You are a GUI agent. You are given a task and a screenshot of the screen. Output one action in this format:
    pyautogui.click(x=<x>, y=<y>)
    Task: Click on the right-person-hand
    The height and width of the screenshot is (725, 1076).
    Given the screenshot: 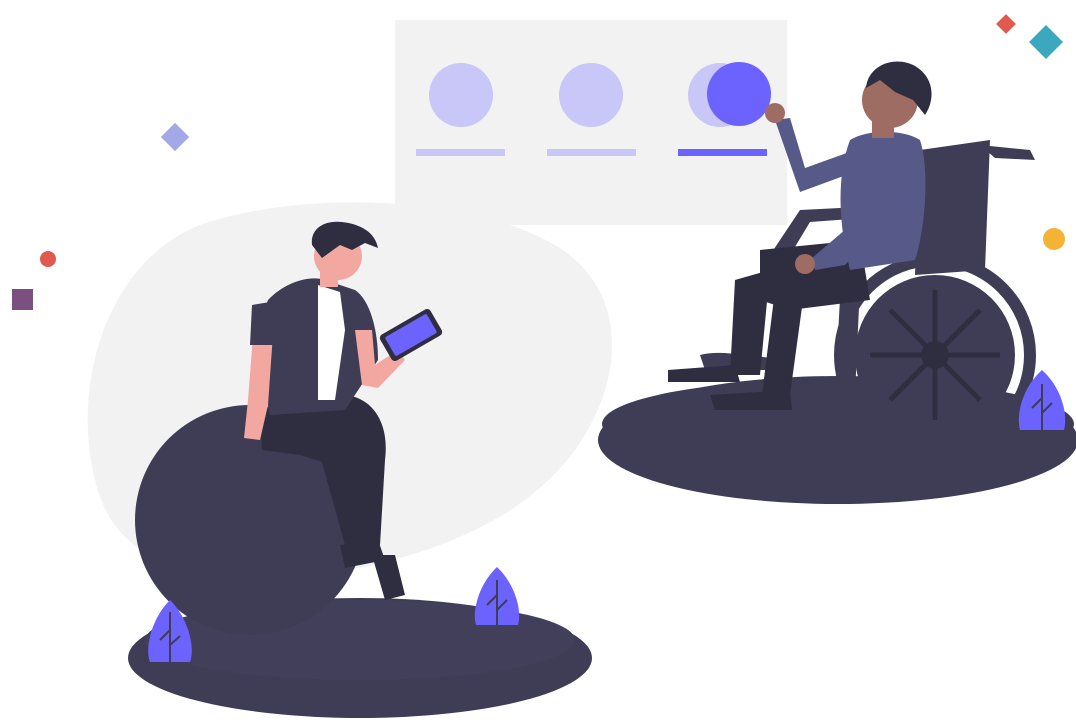 What is the action you would take?
    pyautogui.click(x=775, y=113)
    